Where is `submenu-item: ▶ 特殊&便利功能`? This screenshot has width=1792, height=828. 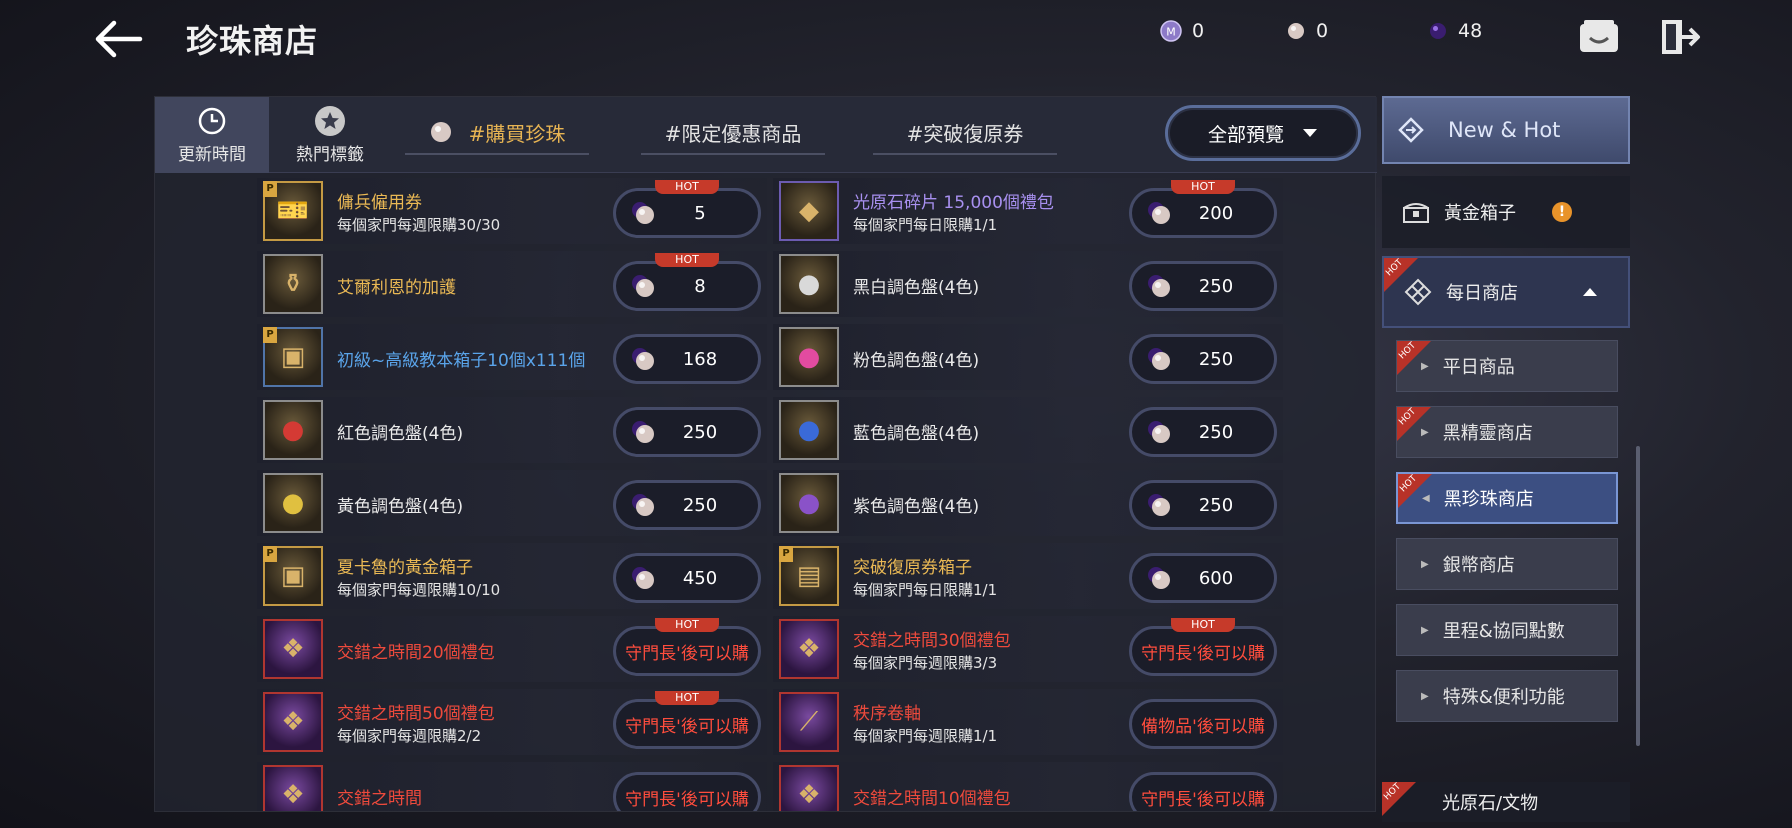
submenu-item: ▶ 特殊&便利功能 is located at coordinates (1507, 696).